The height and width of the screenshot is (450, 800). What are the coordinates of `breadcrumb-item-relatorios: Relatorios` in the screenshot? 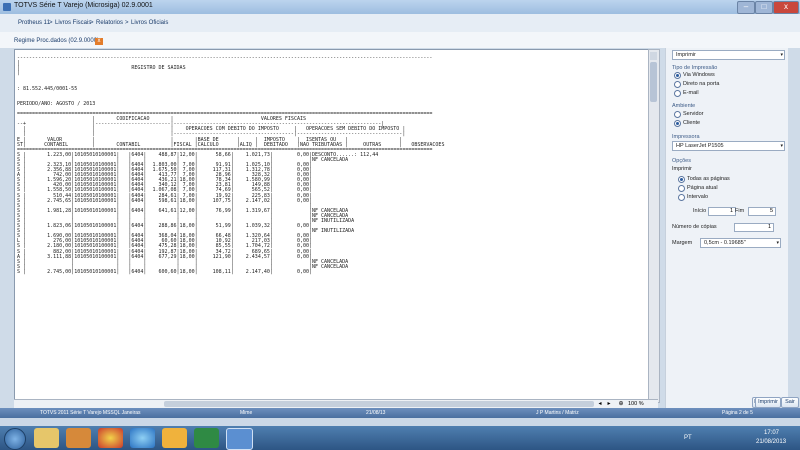 It's located at (109, 23).